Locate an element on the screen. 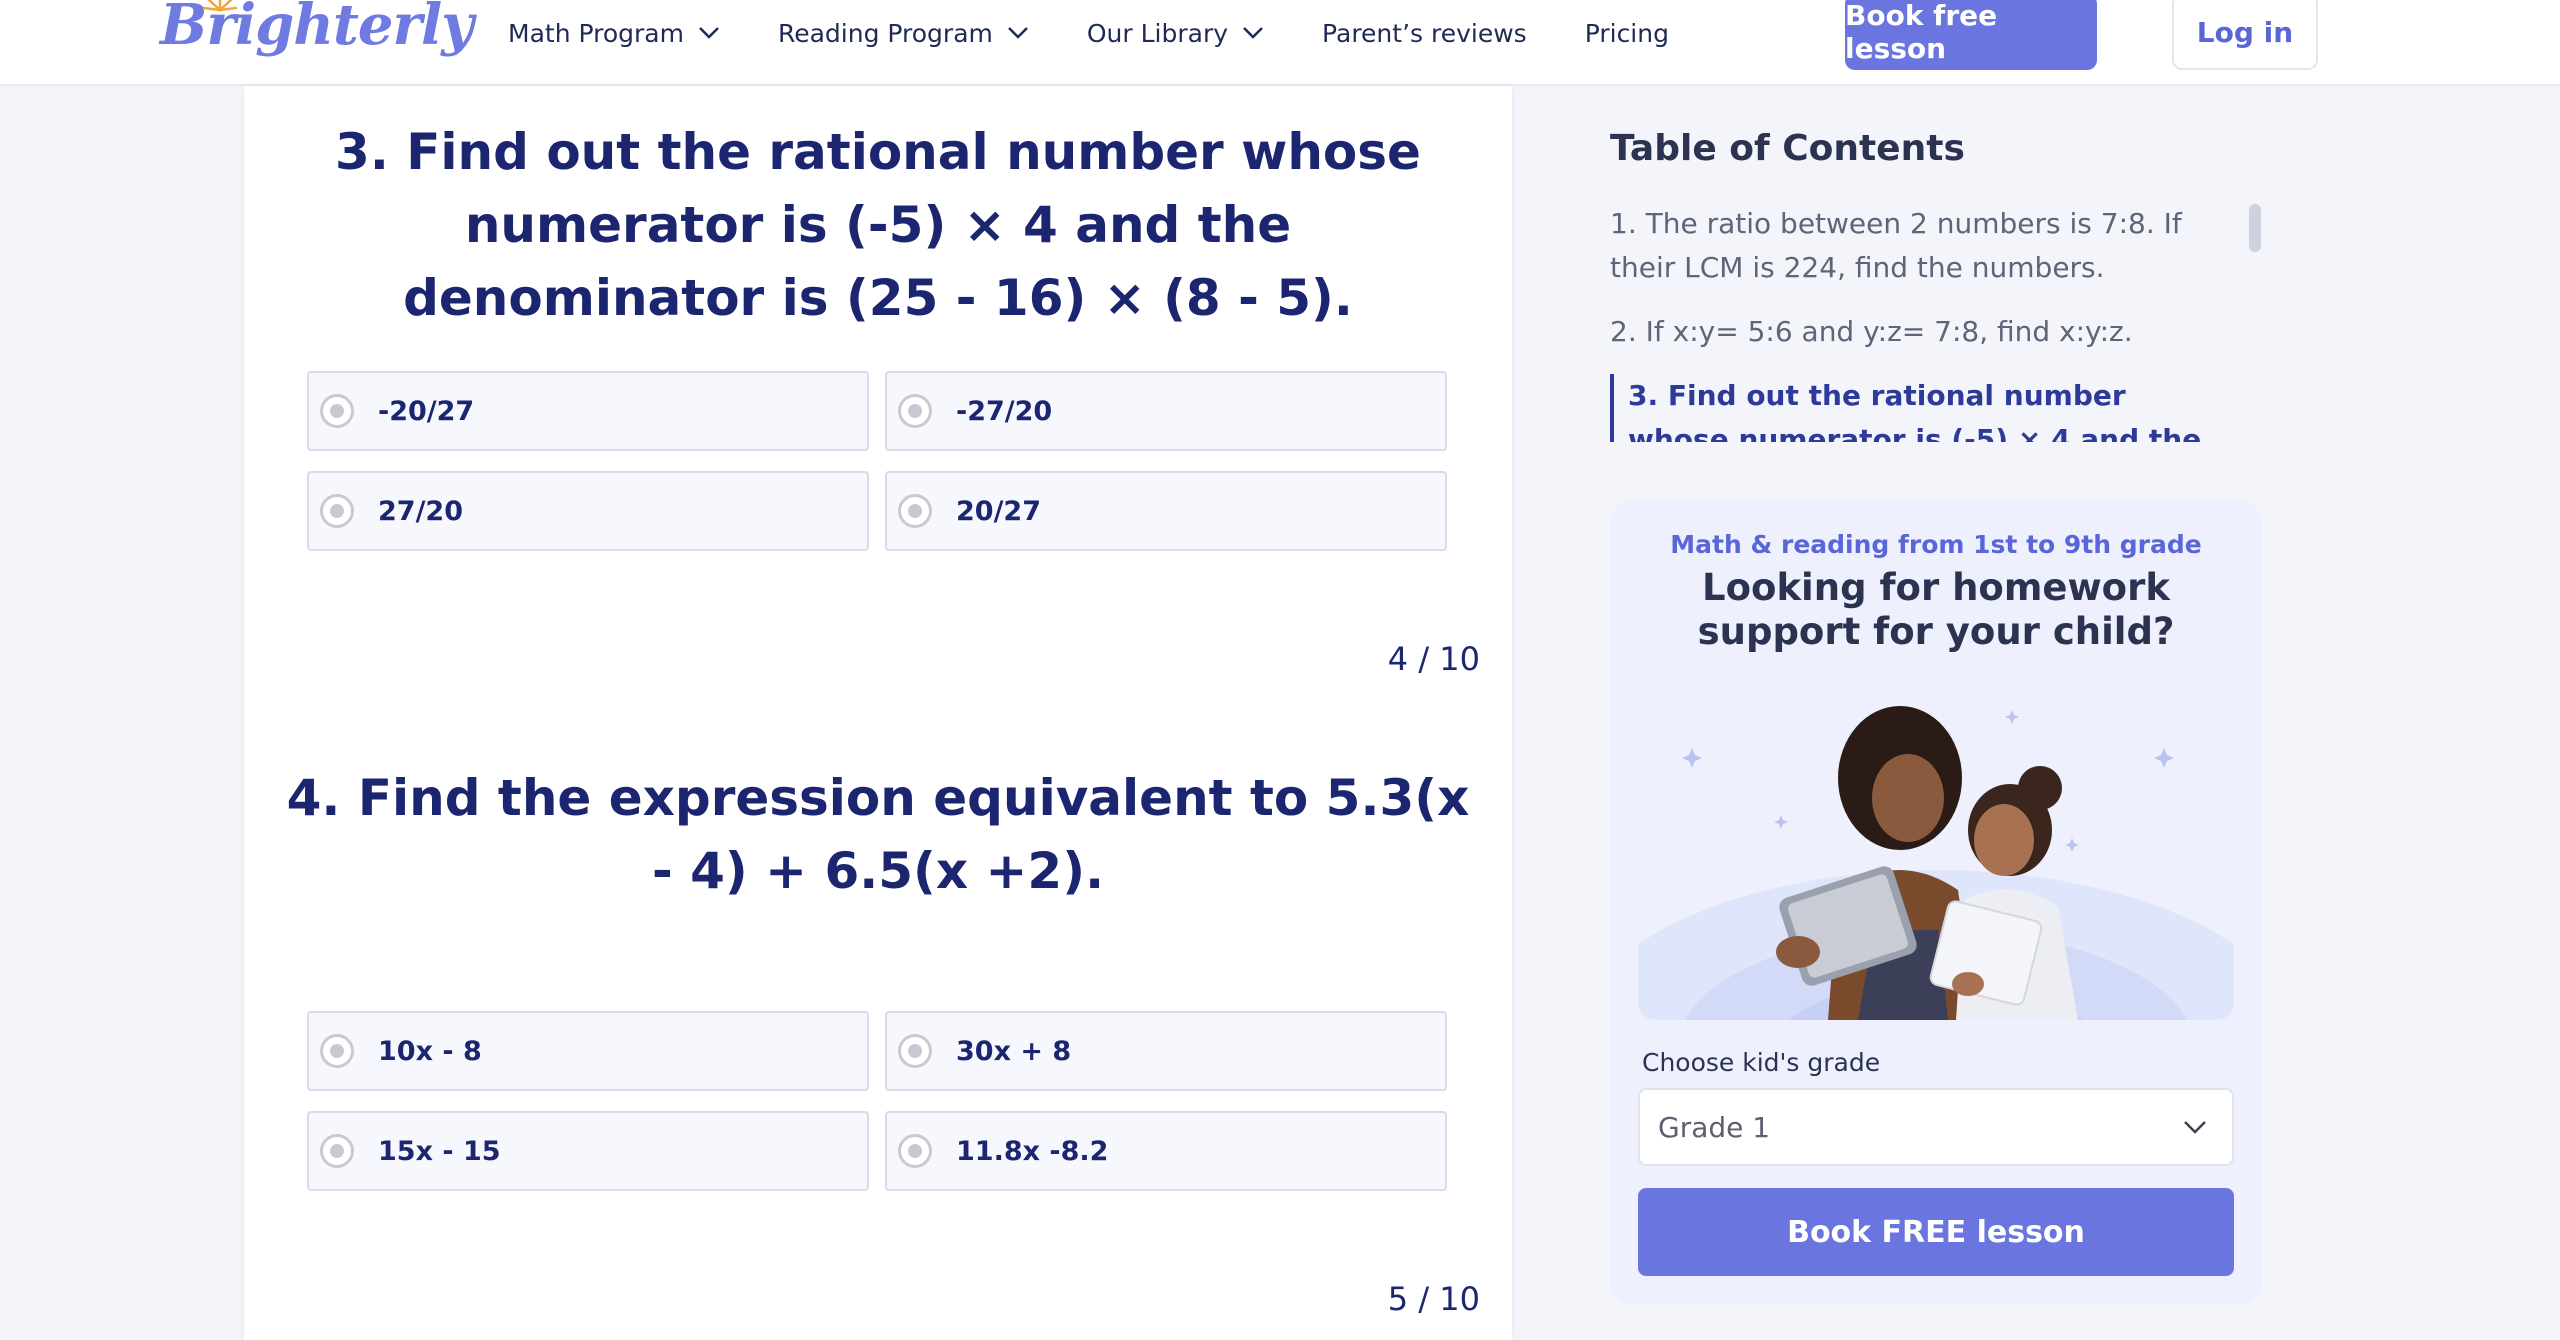 This screenshot has height=1340, width=2560. grade-label: Choose kid's grade is located at coordinates (1761, 1062).